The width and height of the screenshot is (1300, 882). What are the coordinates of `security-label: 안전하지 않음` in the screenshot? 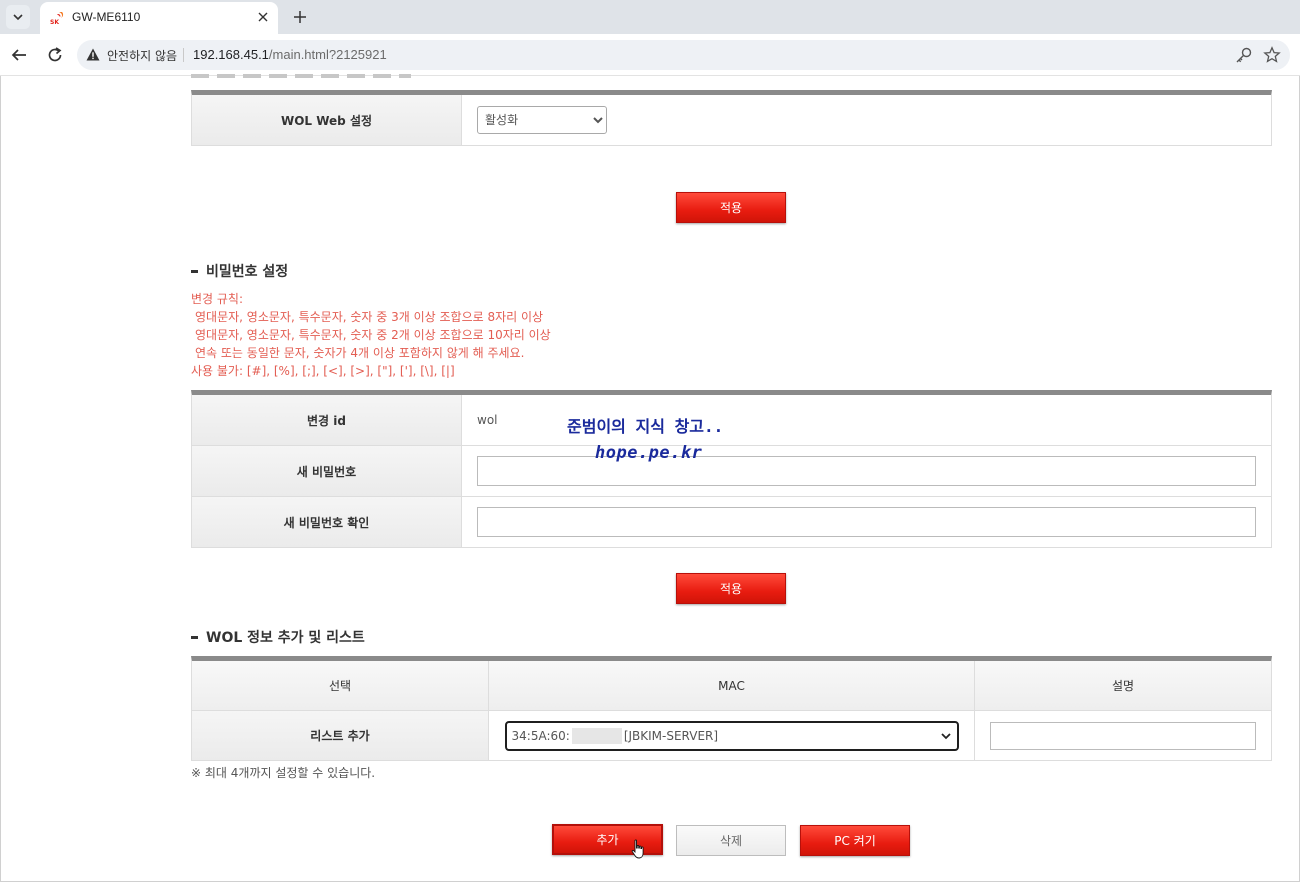 It's located at (142, 55).